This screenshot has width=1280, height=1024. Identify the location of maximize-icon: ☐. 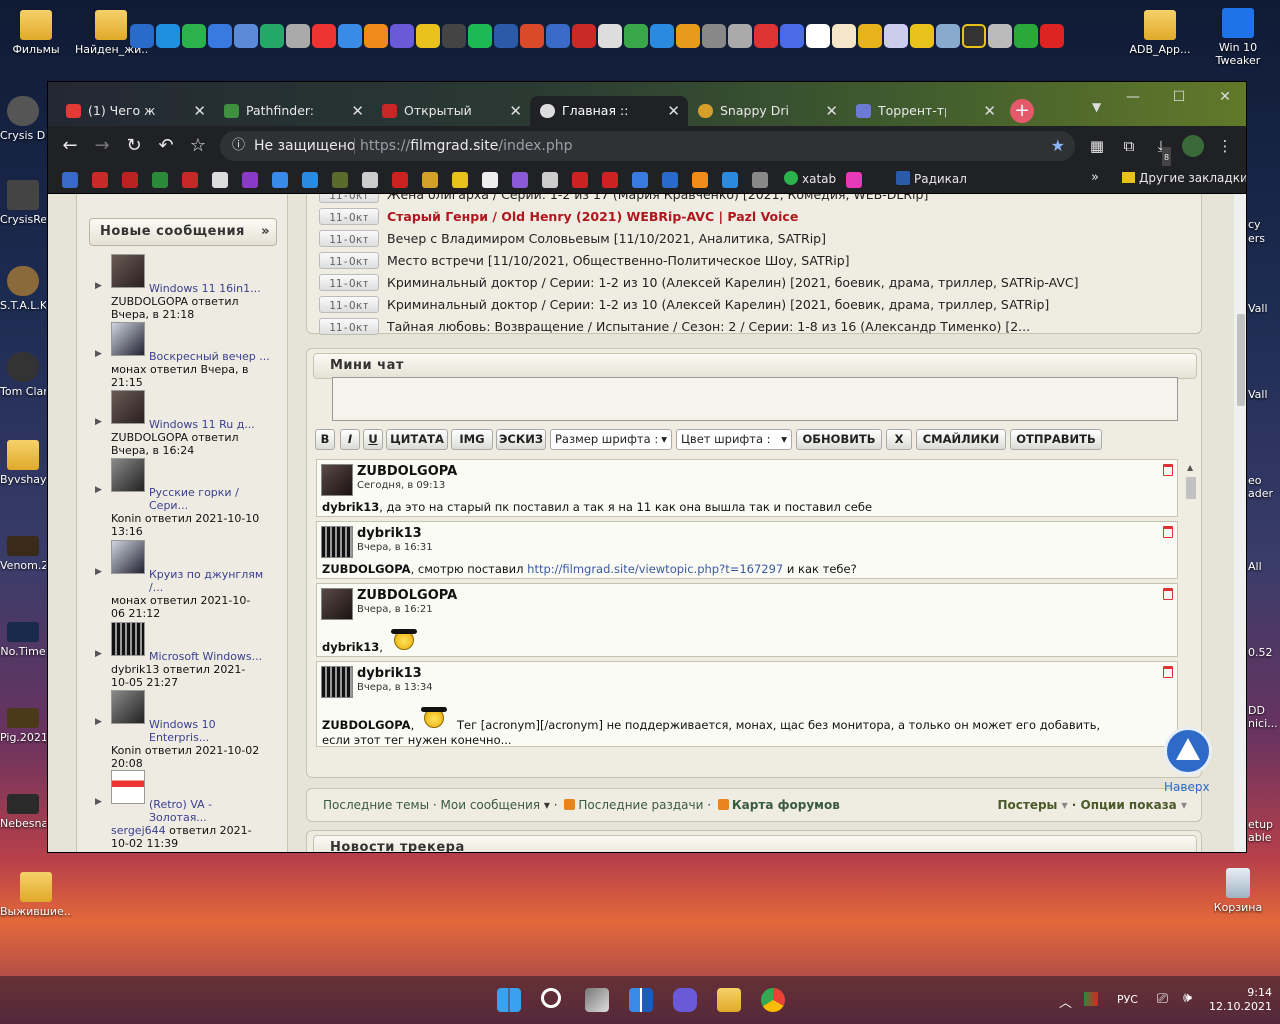
(1179, 97).